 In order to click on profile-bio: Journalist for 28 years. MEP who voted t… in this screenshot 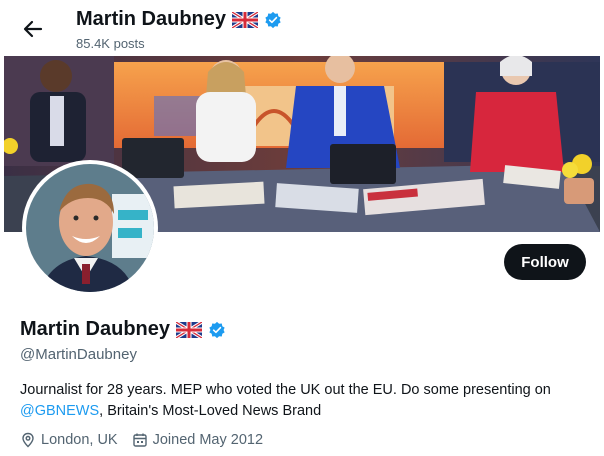, I will do `click(305, 401)`.